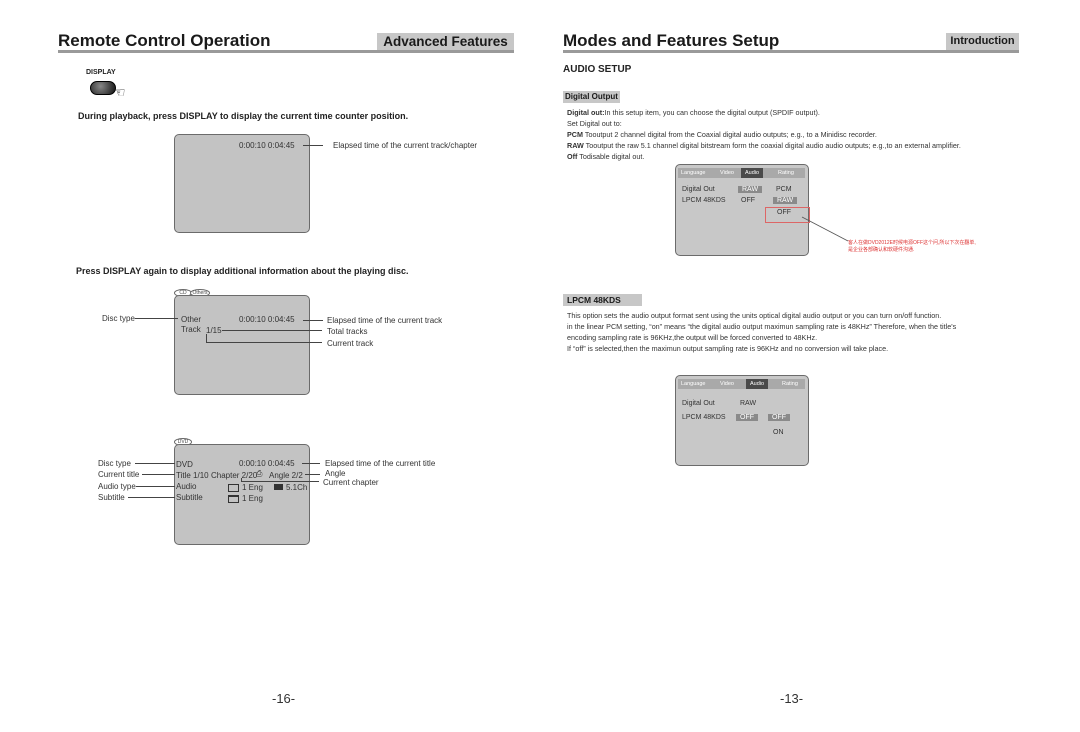 Image resolution: width=1080 pixels, height=732 pixels. I want to click on screen3-audio-value: 1 Eng, so click(252, 487).